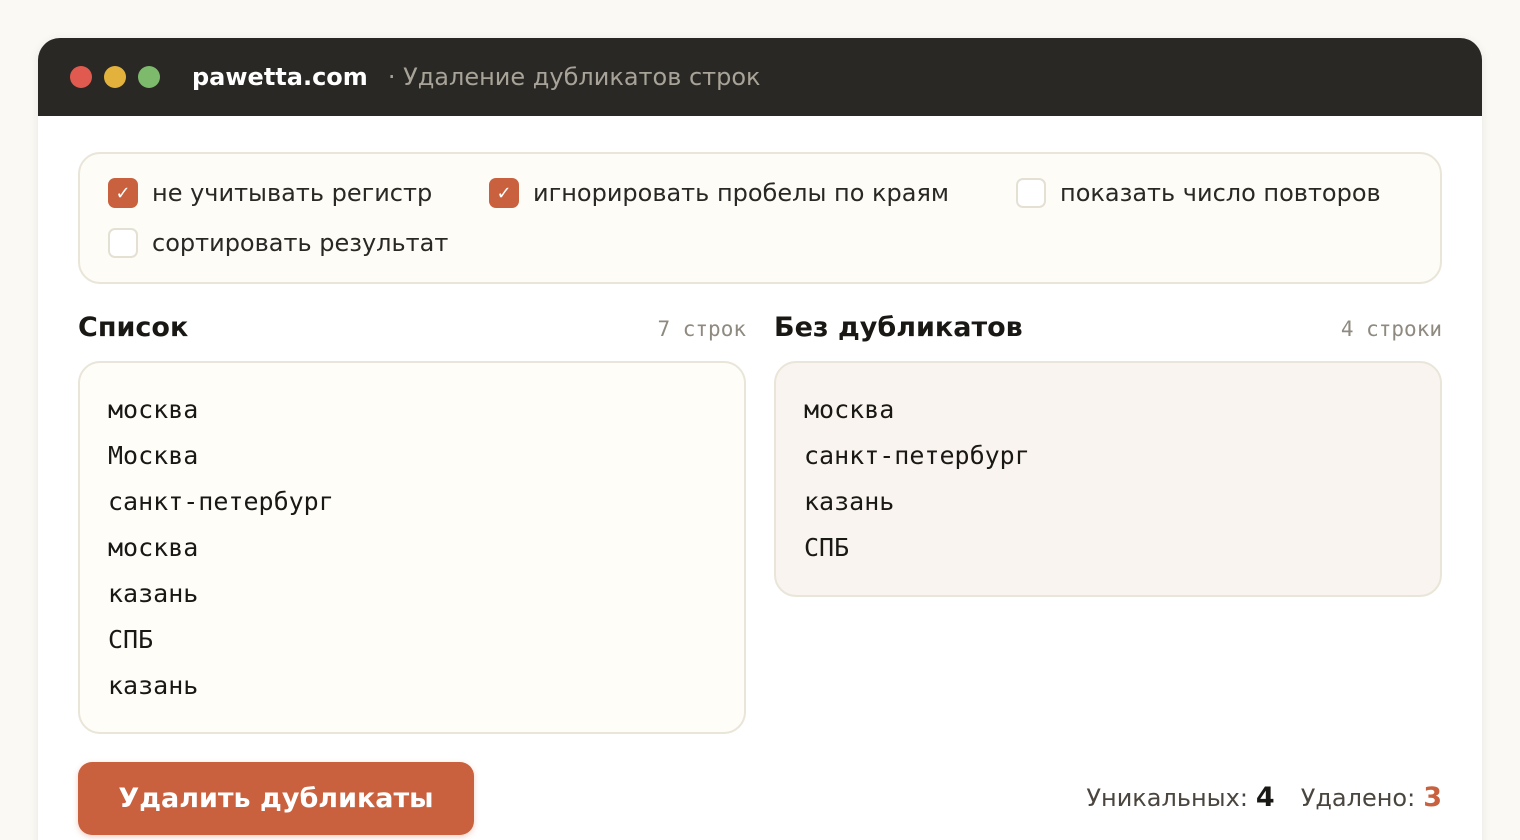  I want to click on titlebar: pawetta.com · Удаление дубликатов строк, so click(760, 77).